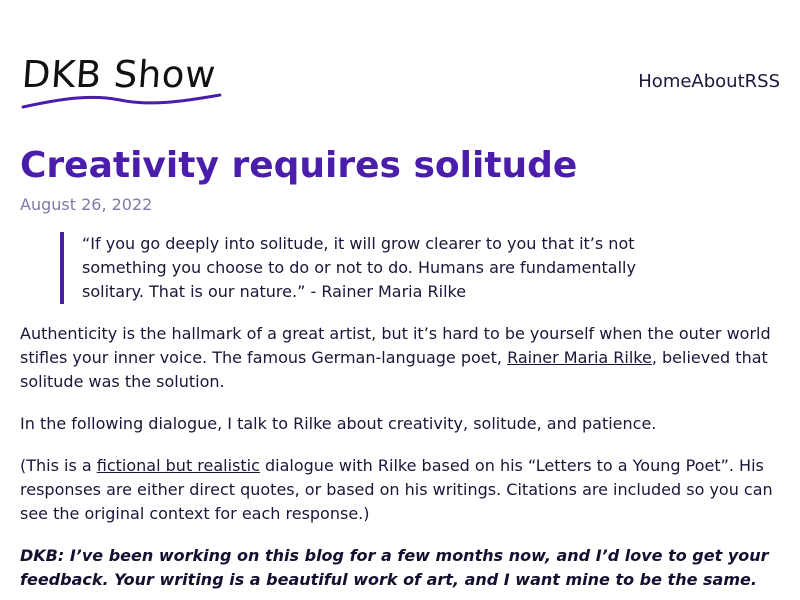 The height and width of the screenshot is (600, 800). What do you see at coordinates (178, 465) in the screenshot?
I see `fictional-but-realistic-link: fictional but realistic` at bounding box center [178, 465].